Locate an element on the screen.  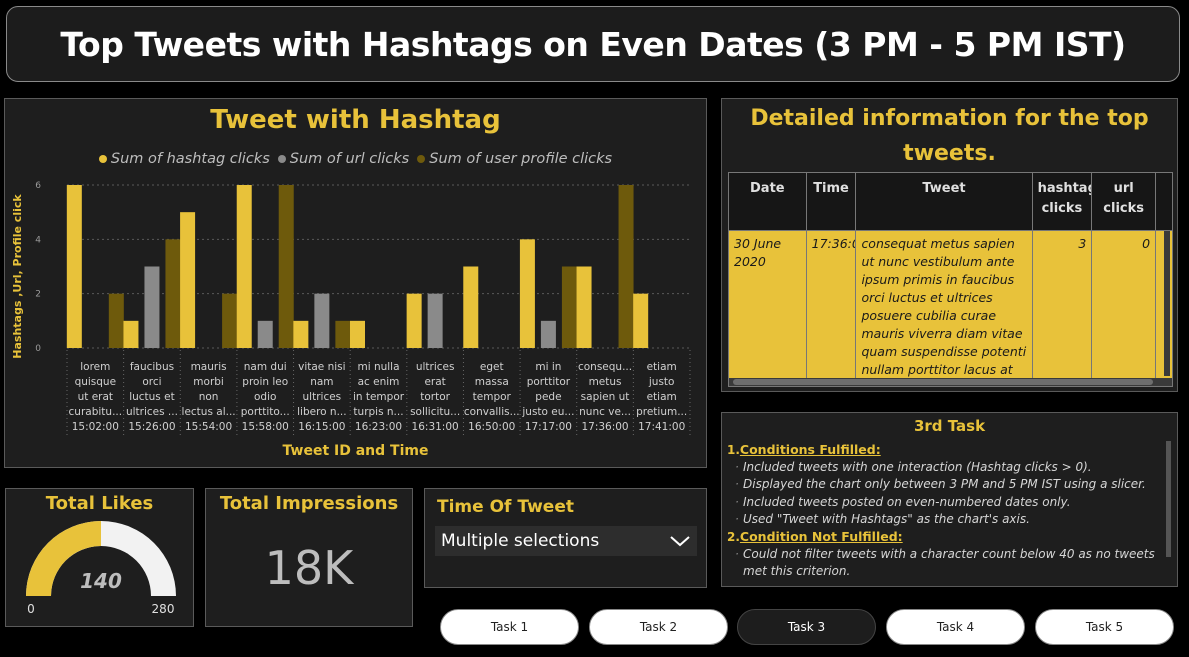
gauge-min: 0 is located at coordinates (31, 609).